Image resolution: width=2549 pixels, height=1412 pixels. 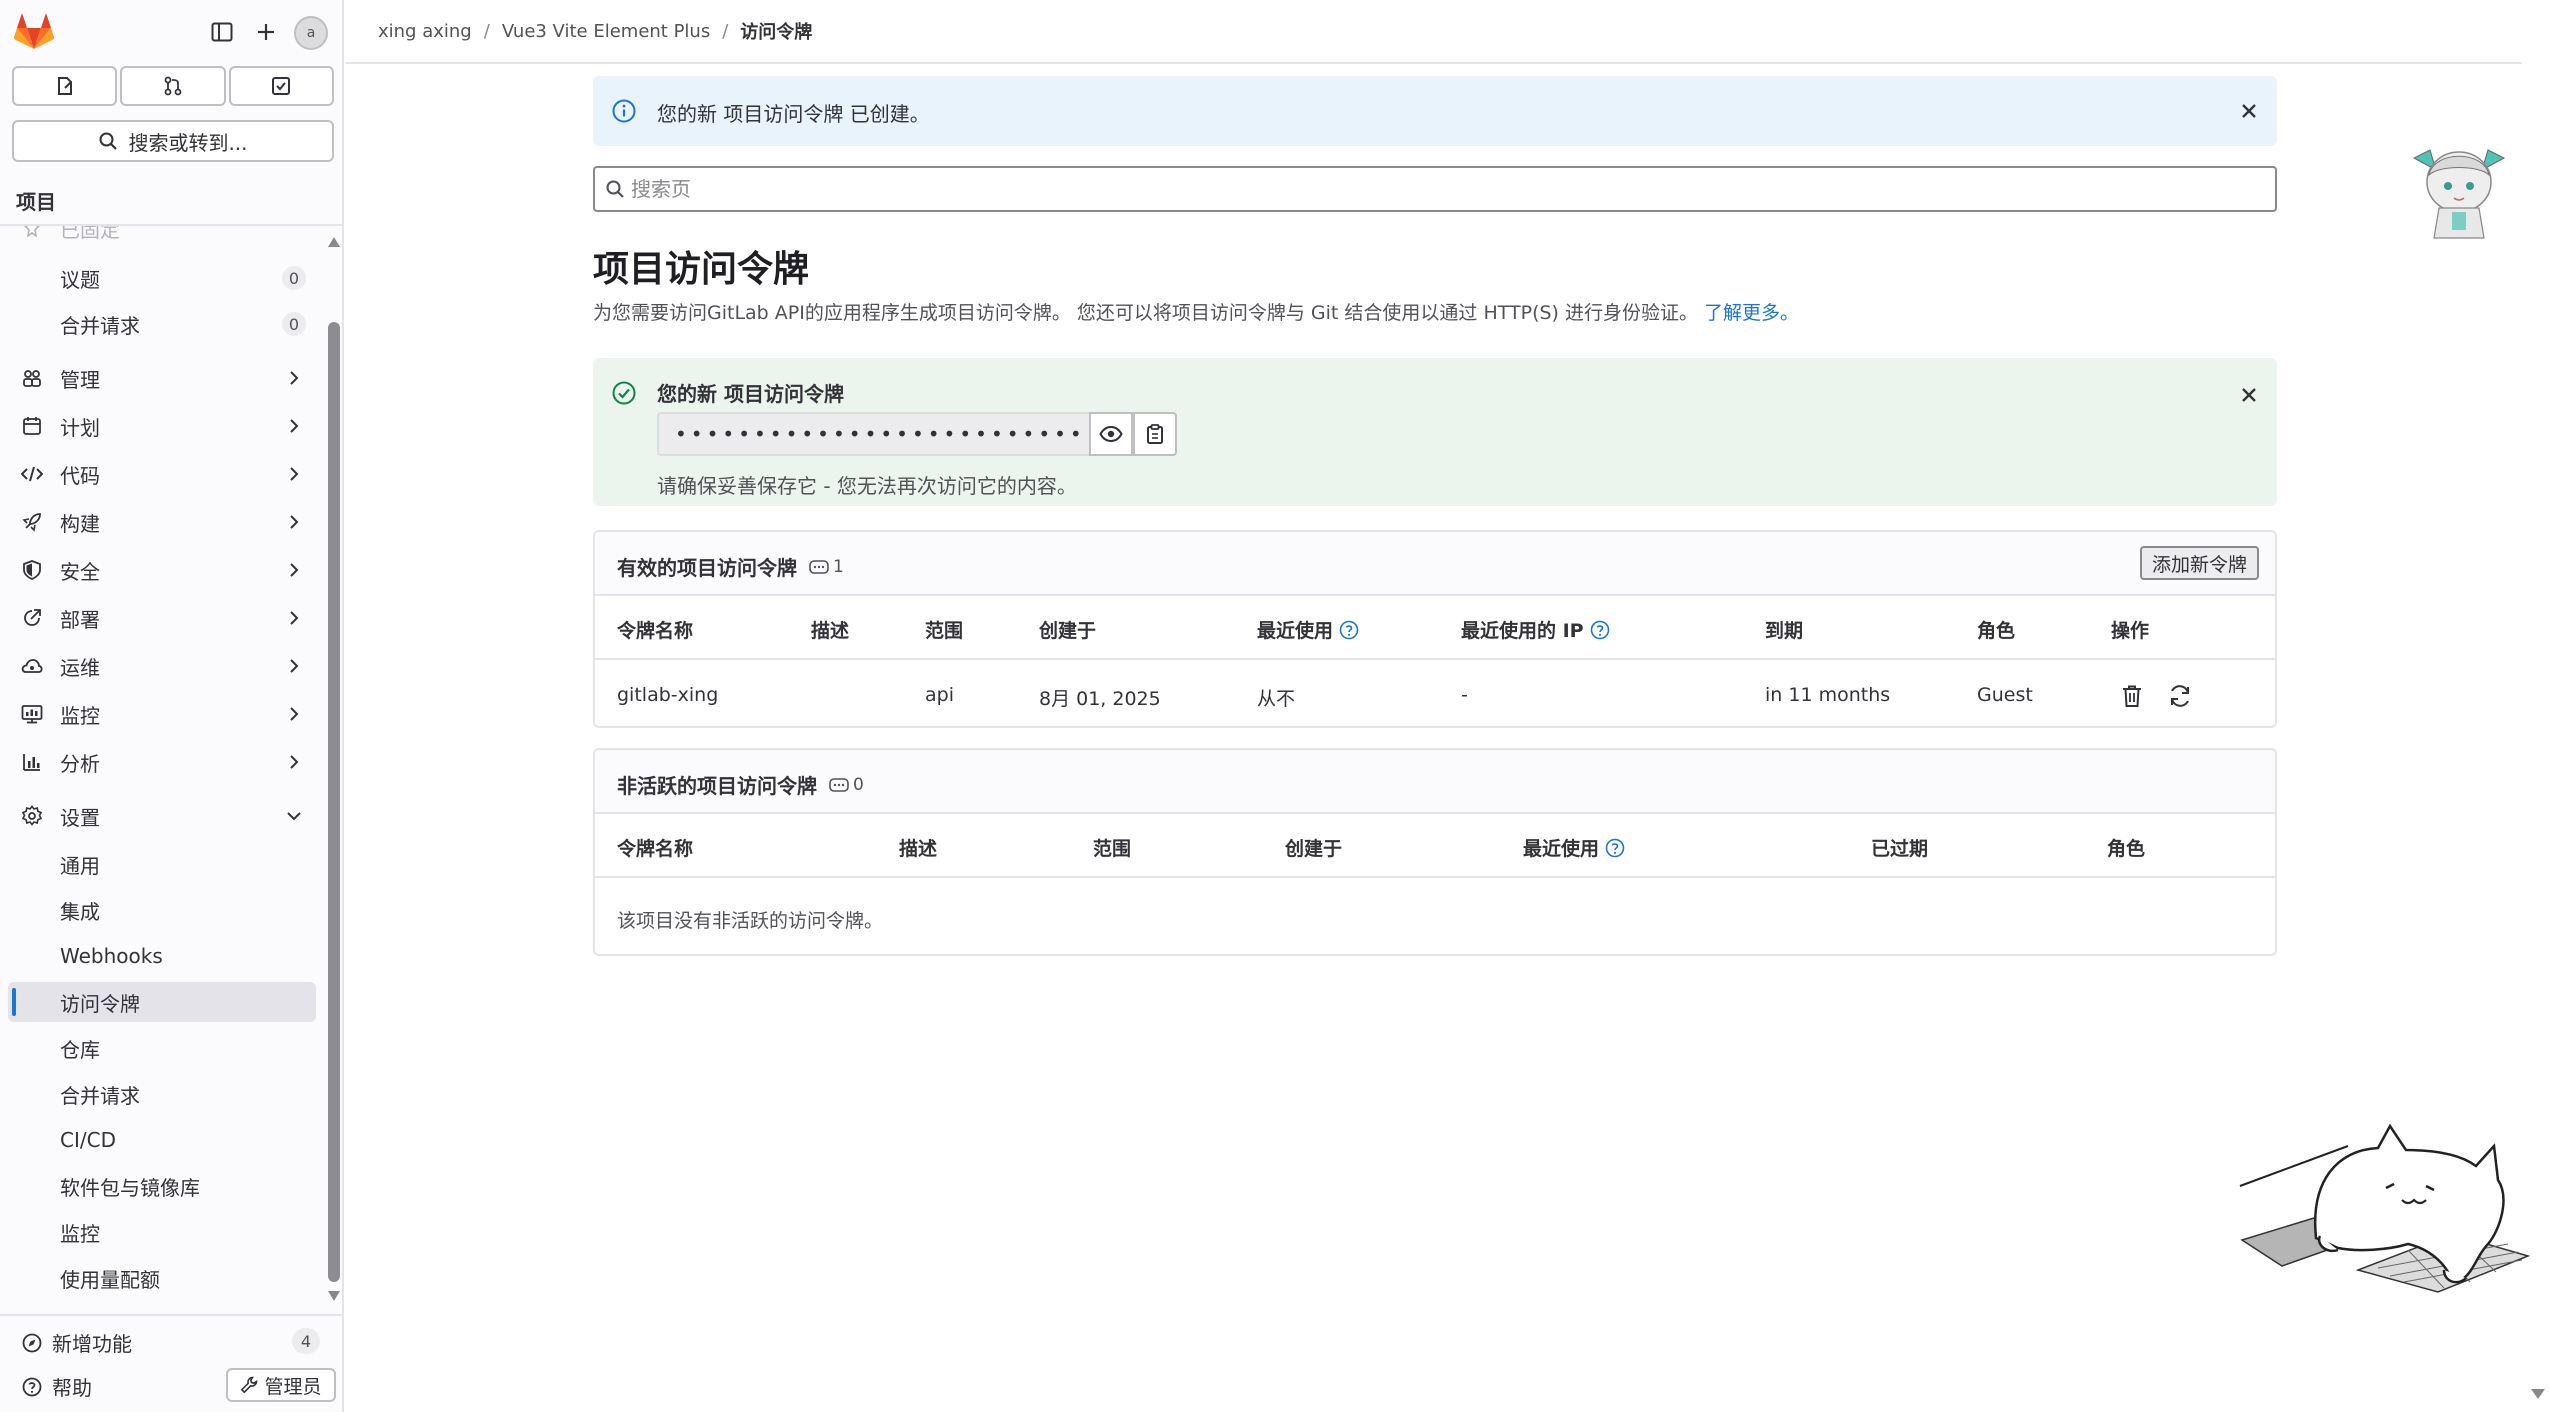 I want to click on todos-shortcut-button, so click(x=281, y=86).